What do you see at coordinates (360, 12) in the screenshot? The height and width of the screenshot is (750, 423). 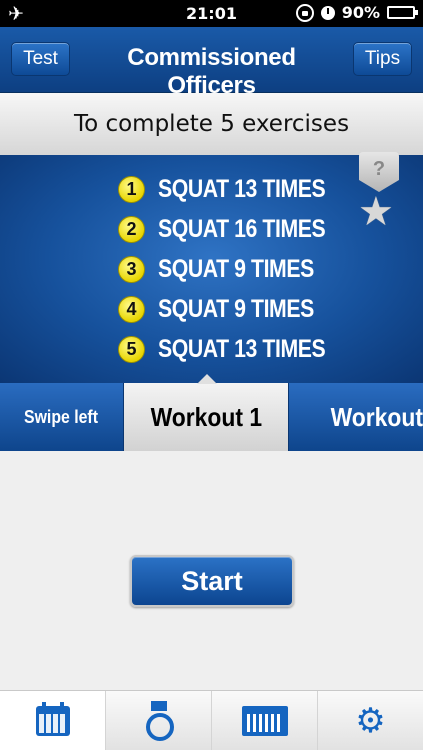 I see `battery-percent: 90%` at bounding box center [360, 12].